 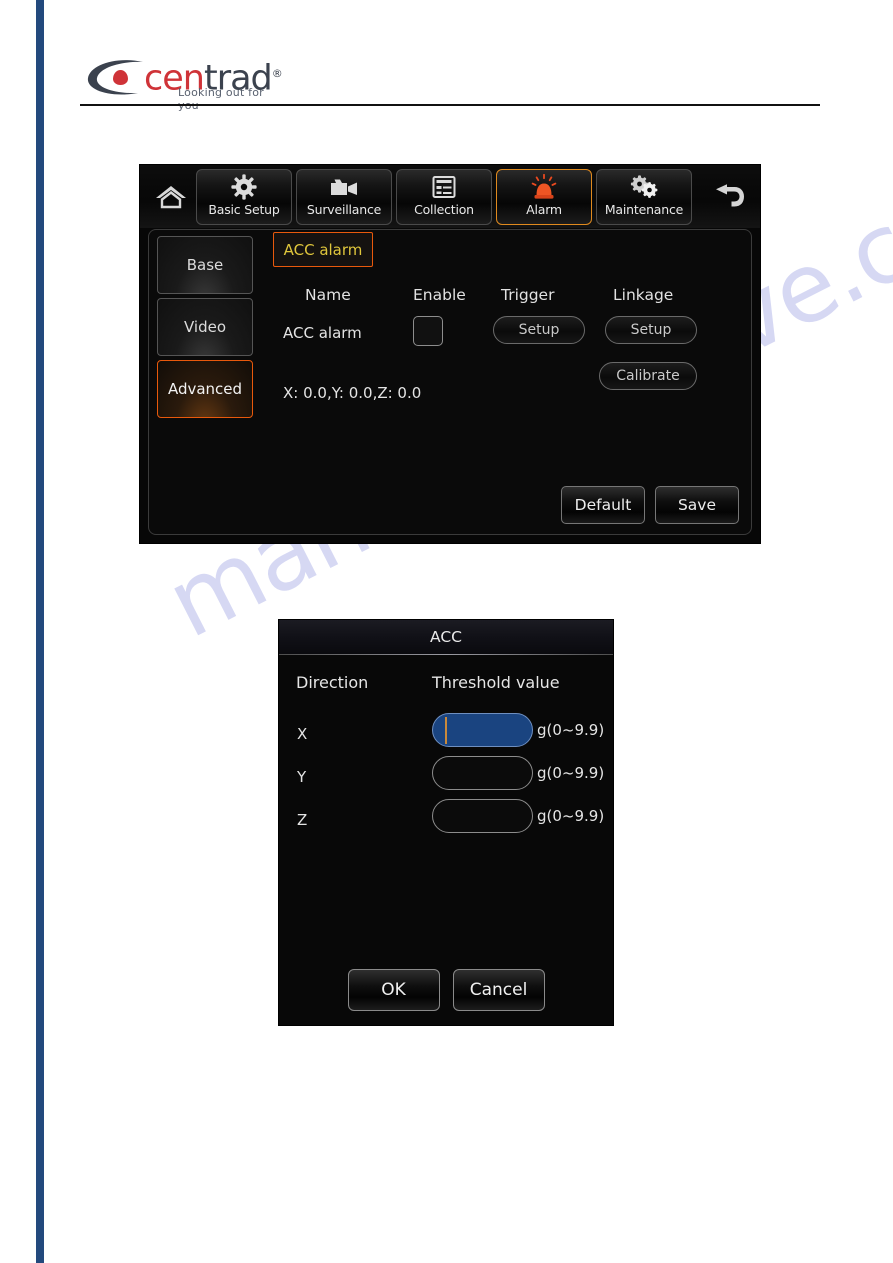 I want to click on brand-logo: centrad® Looking out for you, so click(x=184, y=83).